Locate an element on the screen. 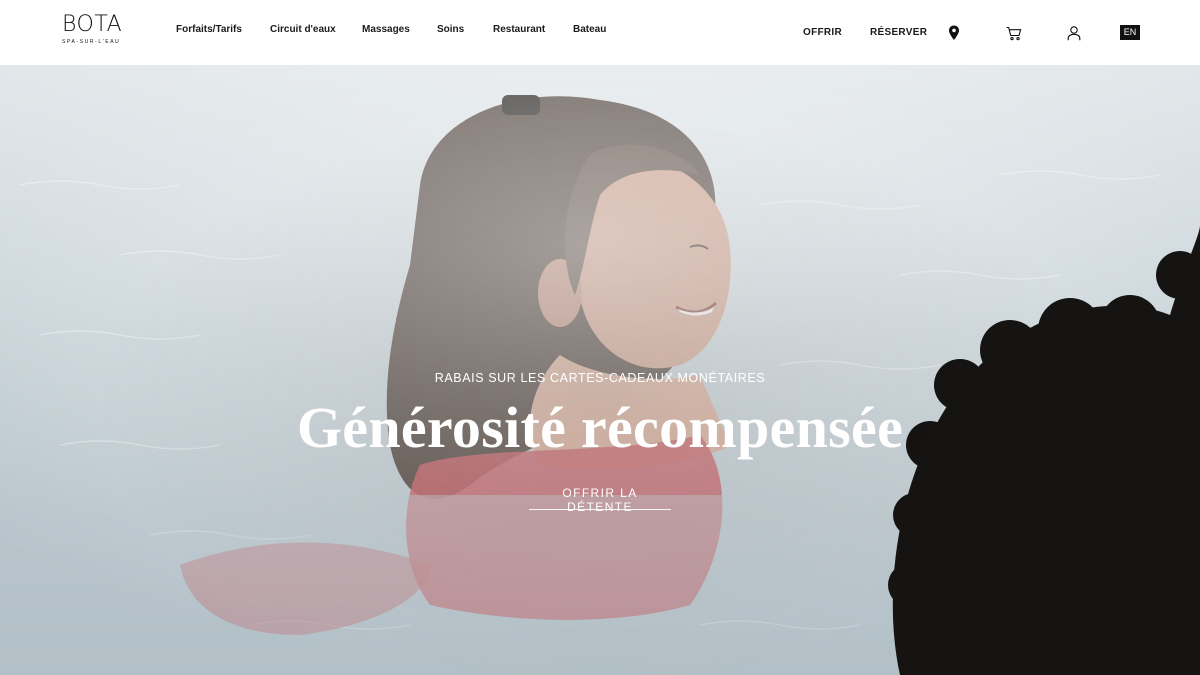  hero-cta-button: OFFRIR LA DÉTENTE is located at coordinates (600, 500).